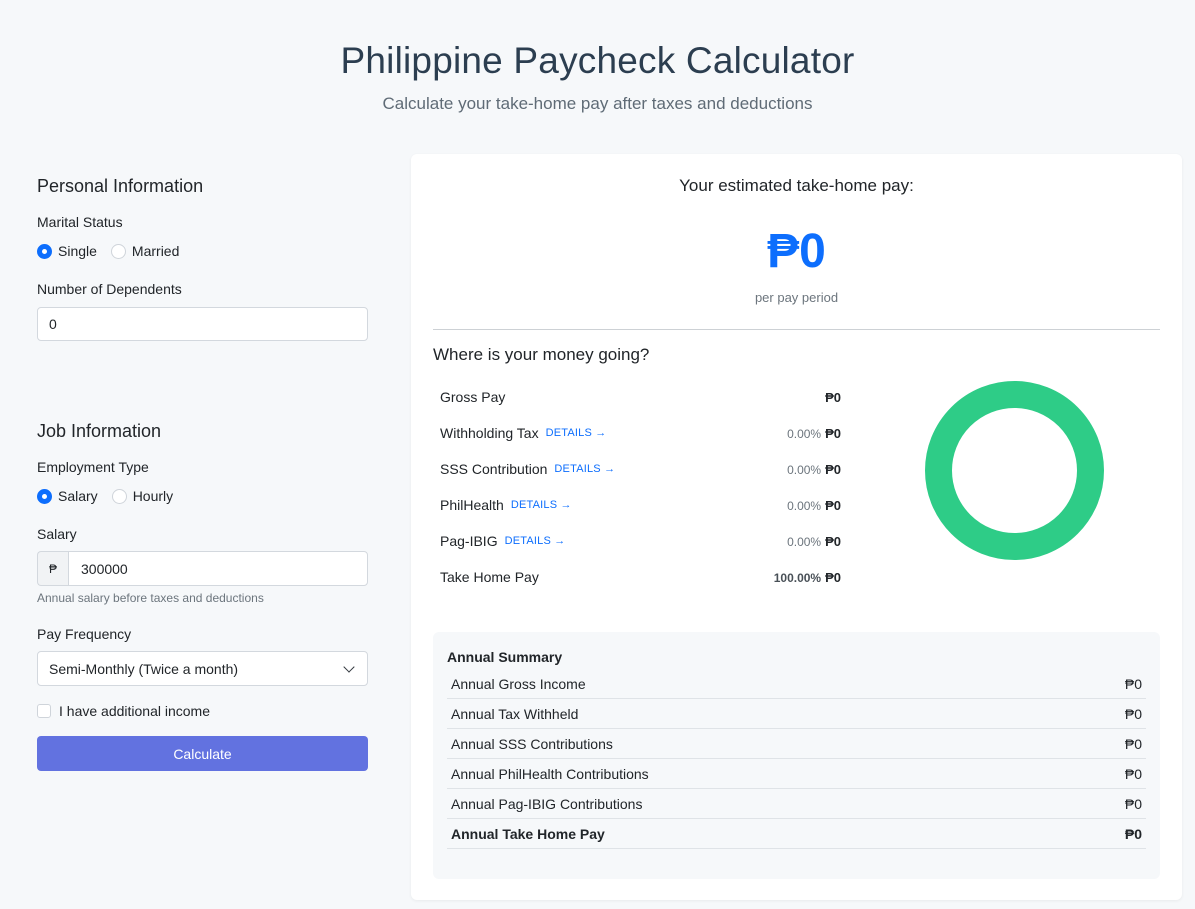 The width and height of the screenshot is (1195, 909). Describe the element at coordinates (109, 289) in the screenshot. I see `dependents-label: Number of Dependents` at that location.